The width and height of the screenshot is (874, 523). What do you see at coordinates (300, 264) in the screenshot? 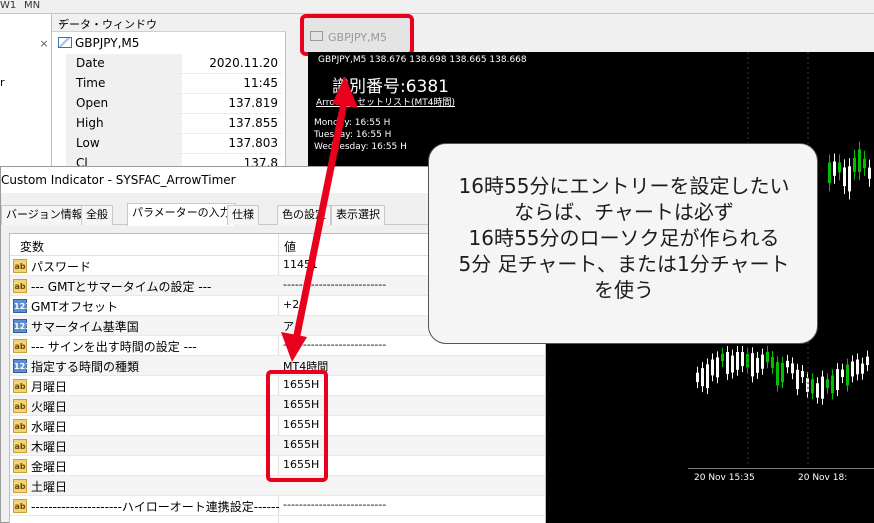
I see `parameter-value: 11451` at bounding box center [300, 264].